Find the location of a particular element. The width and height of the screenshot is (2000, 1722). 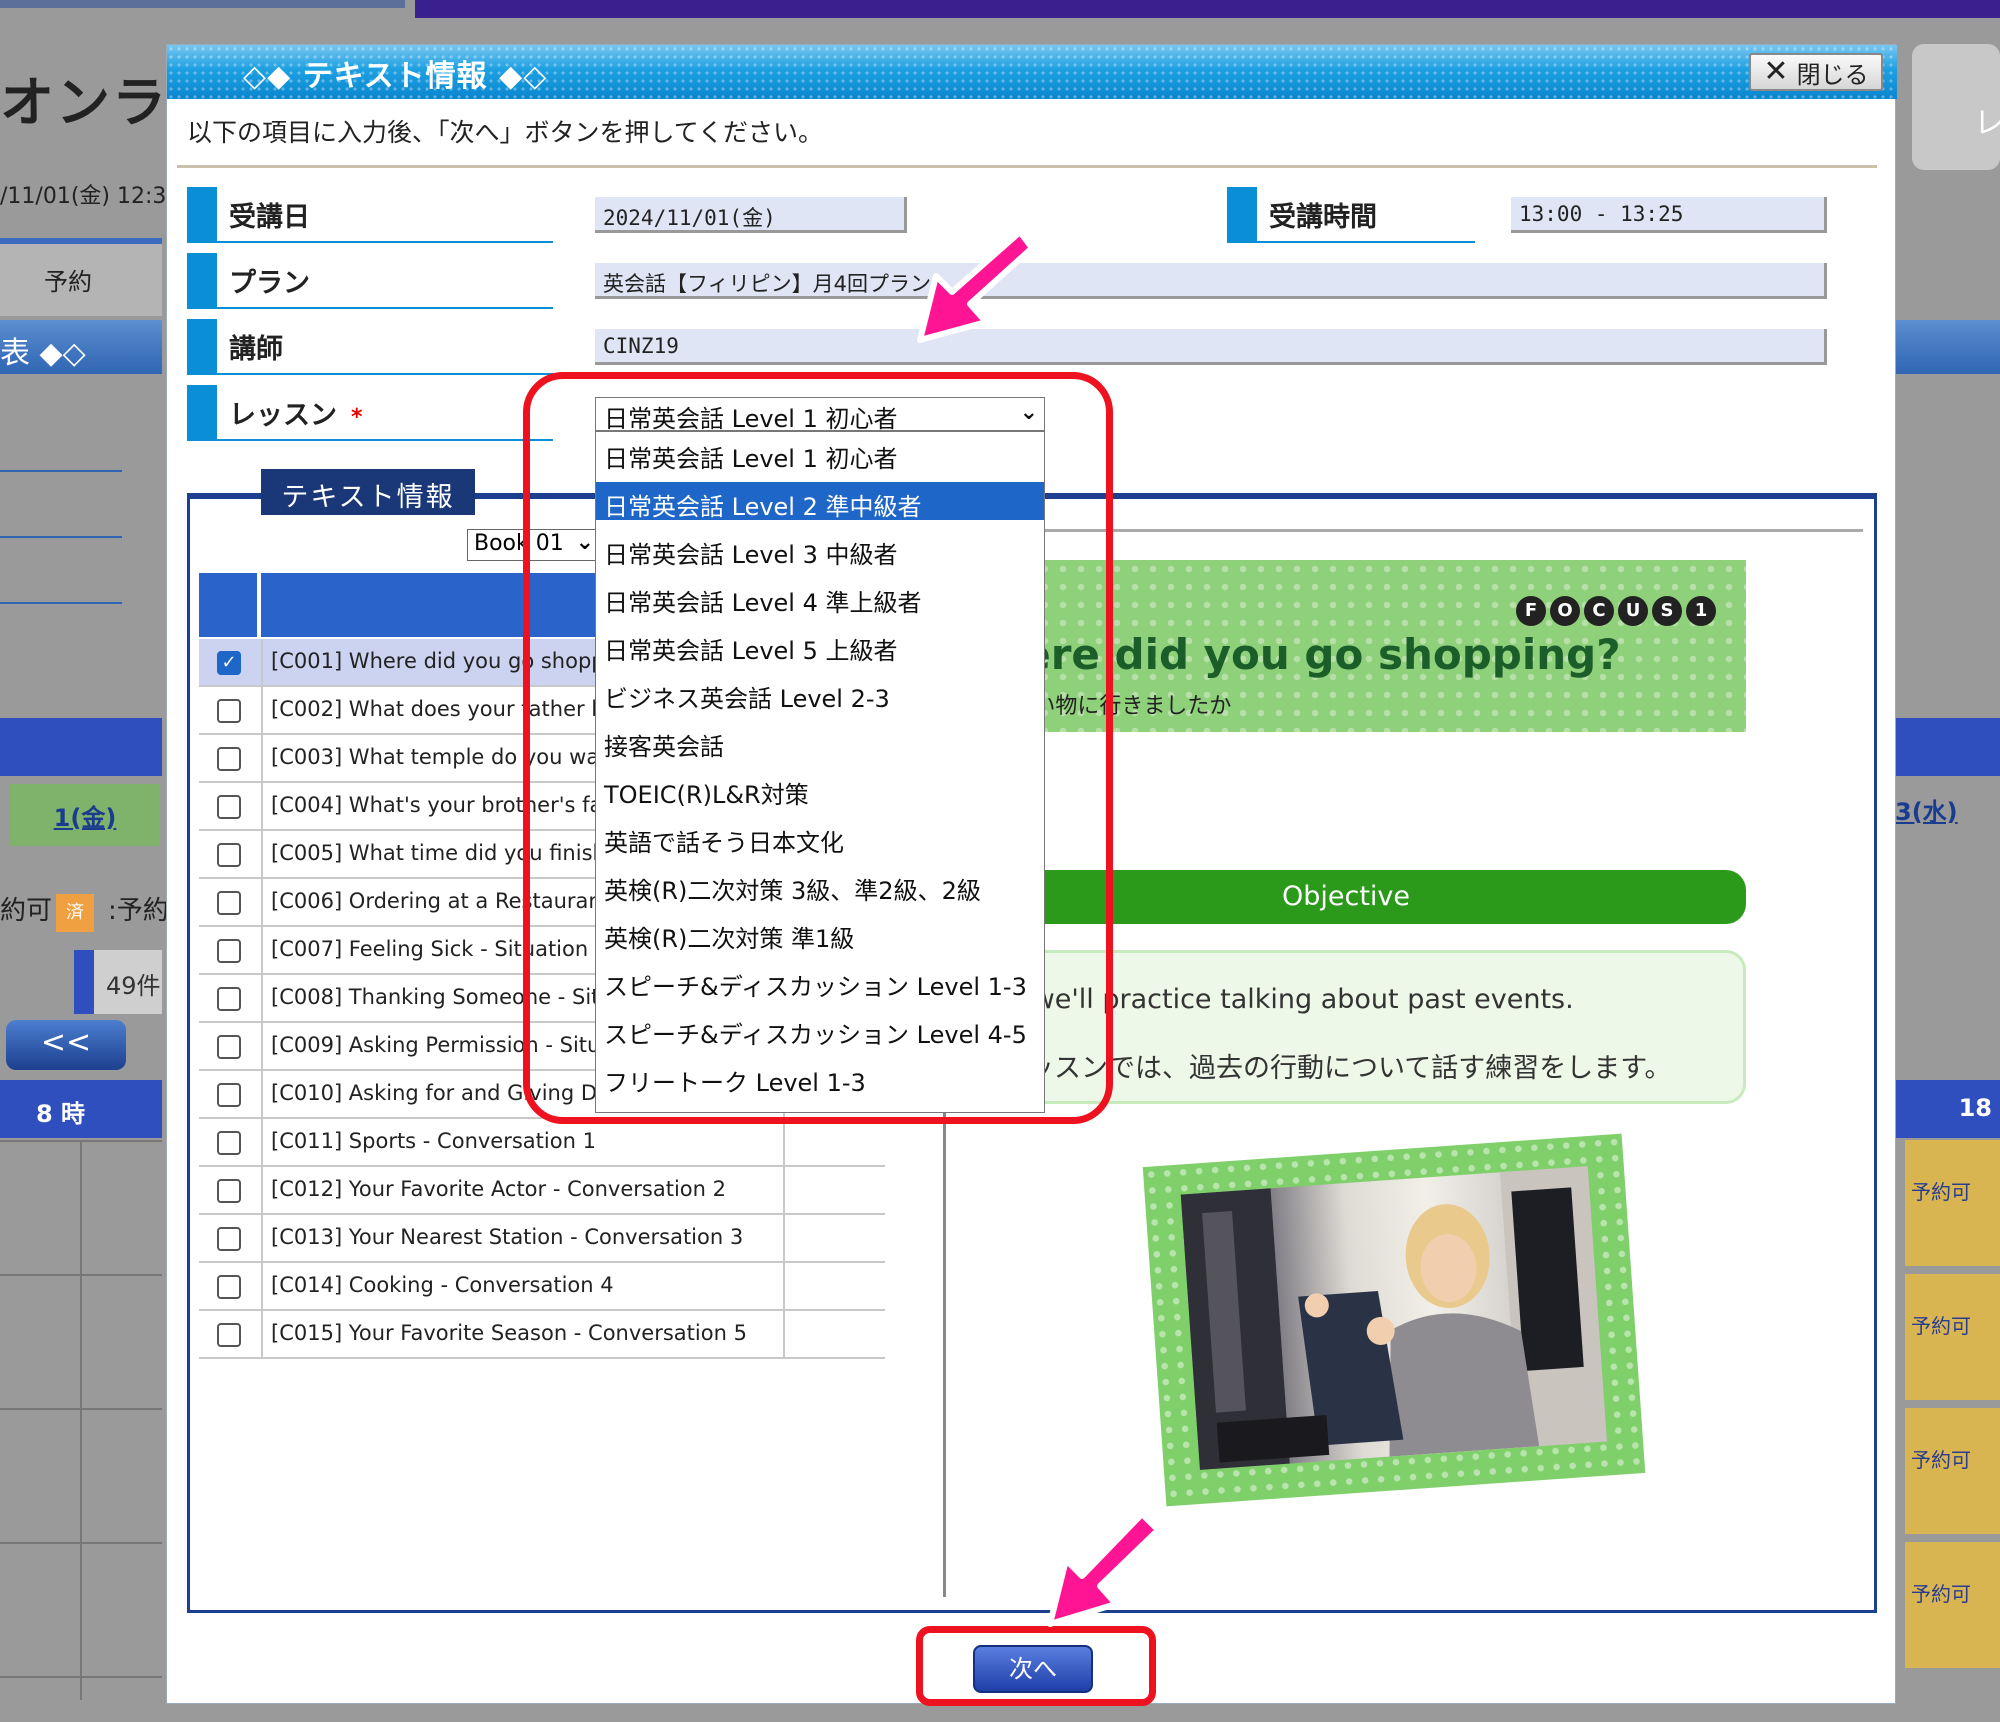

background-schedule-grid is located at coordinates (81, 1420).